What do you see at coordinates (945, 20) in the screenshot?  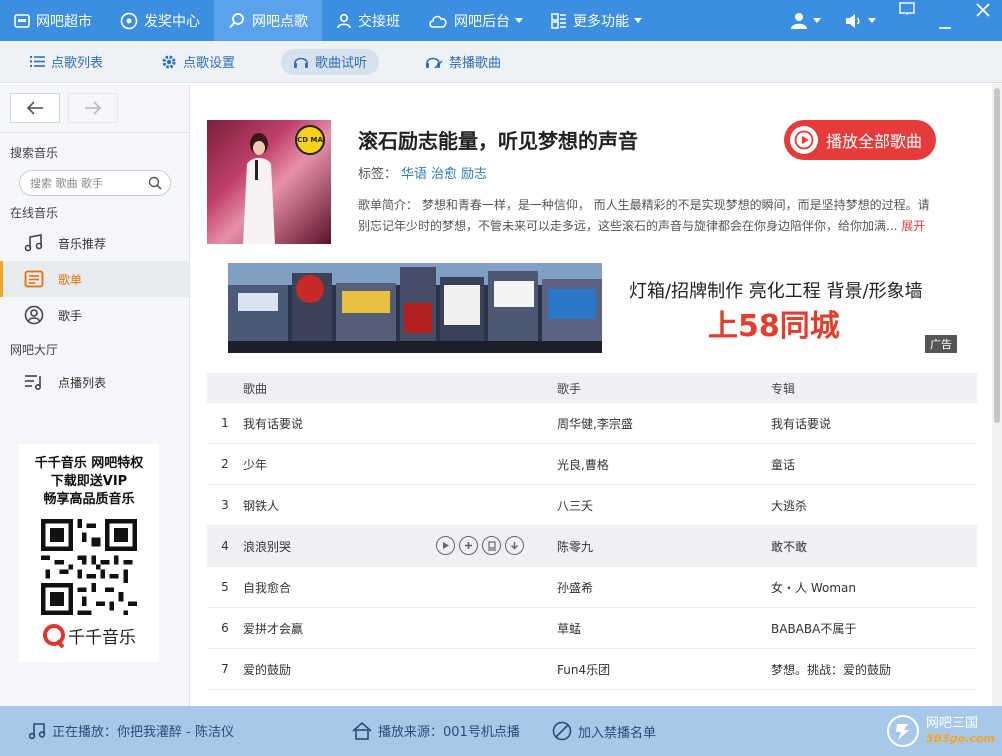 I see `window-minimize-button` at bounding box center [945, 20].